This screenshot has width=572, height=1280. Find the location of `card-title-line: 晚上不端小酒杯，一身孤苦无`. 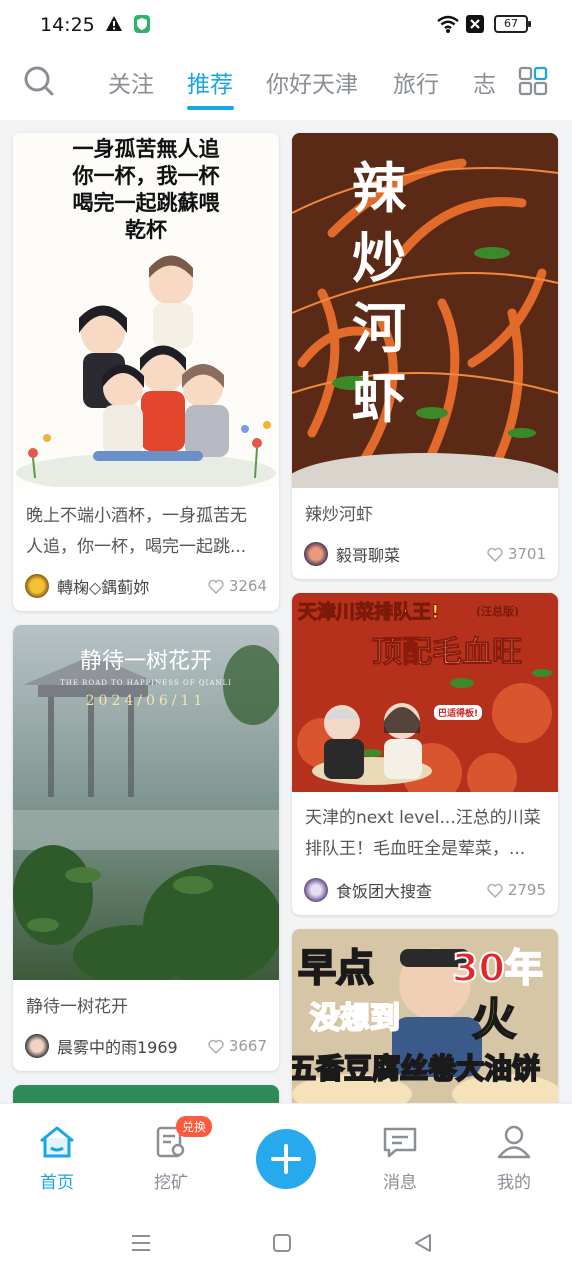

card-title-line: 晚上不端小酒杯，一身孤苦无 is located at coordinates (136, 516).